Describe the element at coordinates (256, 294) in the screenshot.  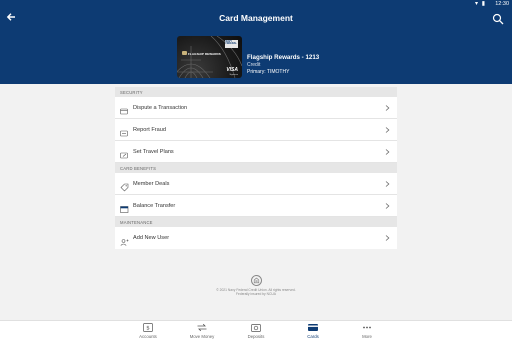
I see `ncua-text: Federally insured by NCUA` at that location.